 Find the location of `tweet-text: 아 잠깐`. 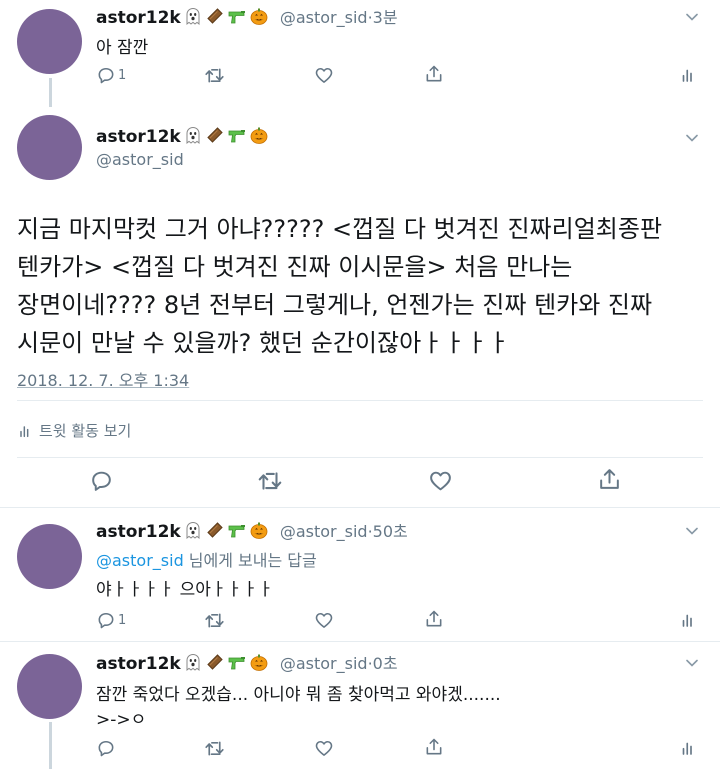

tweet-text: 아 잠깐 is located at coordinates (122, 48).